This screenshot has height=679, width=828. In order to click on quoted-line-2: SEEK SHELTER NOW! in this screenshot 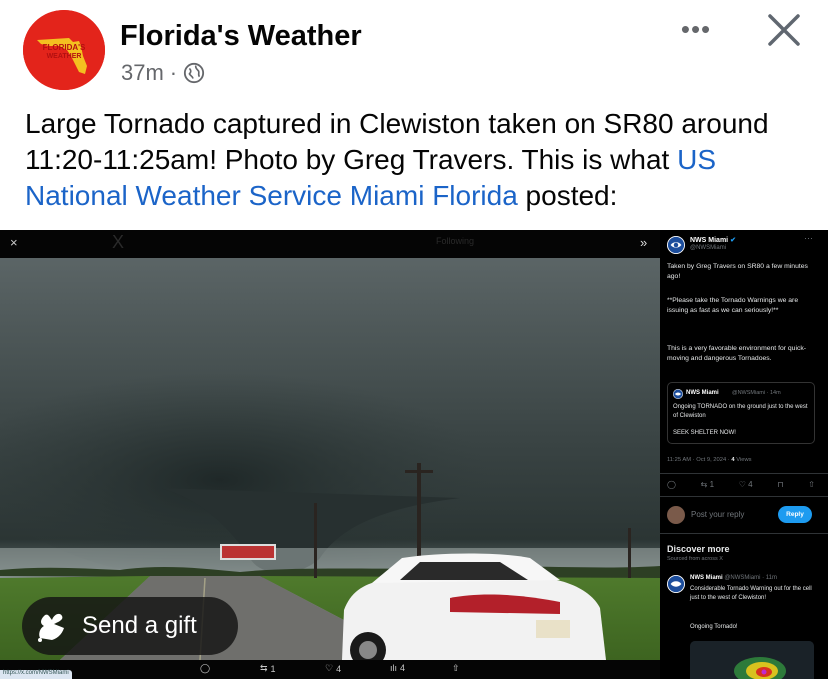, I will do `click(704, 433)`.